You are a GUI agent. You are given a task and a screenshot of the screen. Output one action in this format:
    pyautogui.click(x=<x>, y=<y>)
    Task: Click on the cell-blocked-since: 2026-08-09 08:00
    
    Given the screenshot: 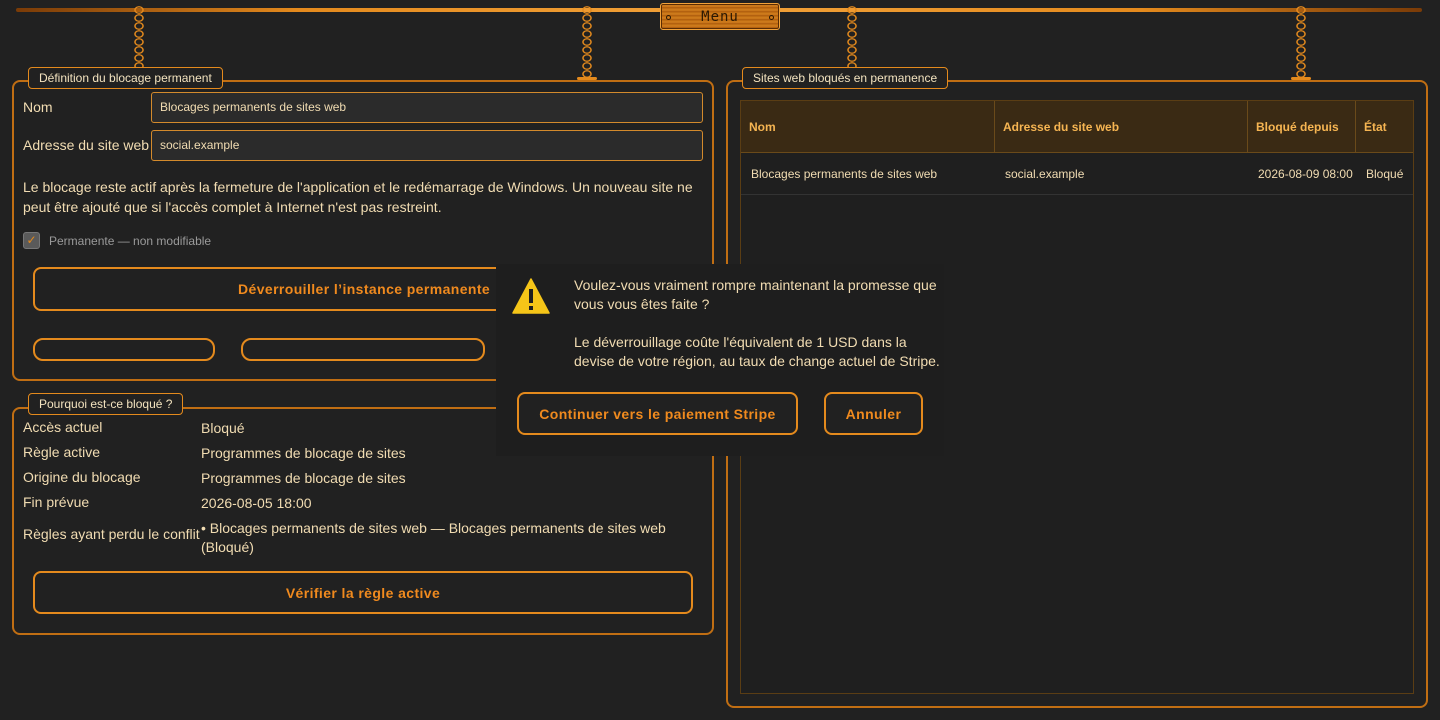 What is the action you would take?
    pyautogui.click(x=1305, y=174)
    